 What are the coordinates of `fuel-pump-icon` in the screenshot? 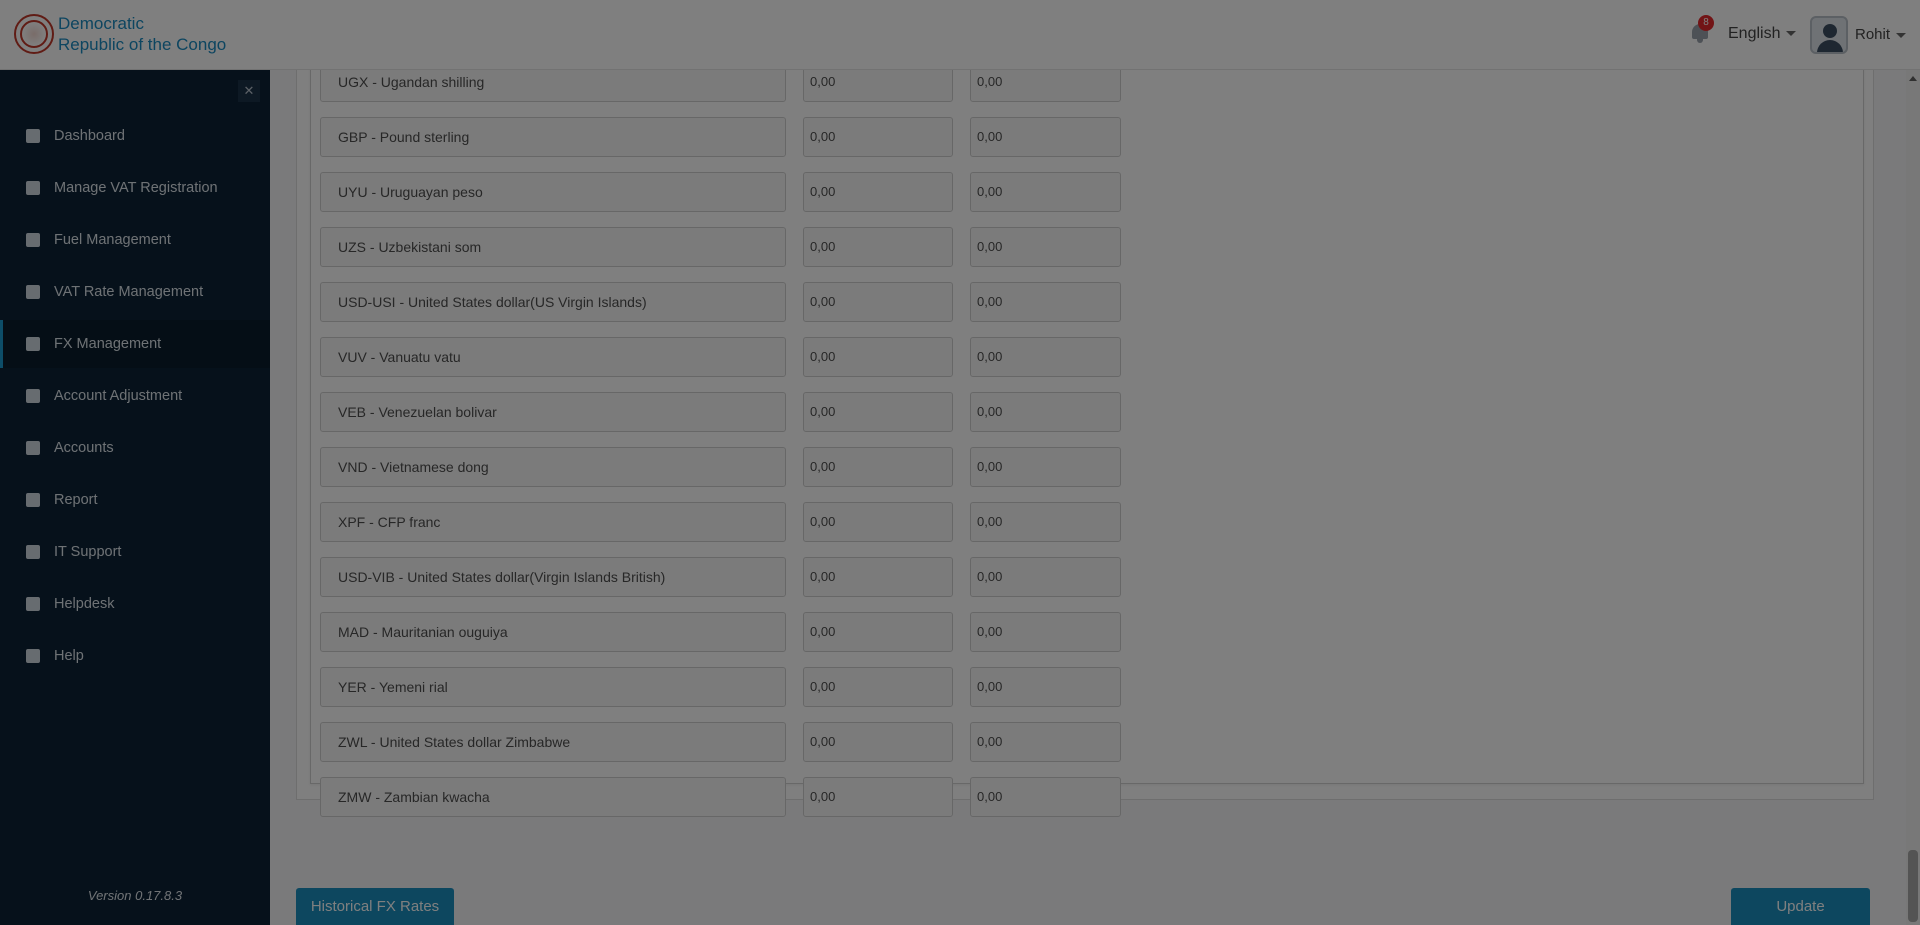 It's located at (33, 240).